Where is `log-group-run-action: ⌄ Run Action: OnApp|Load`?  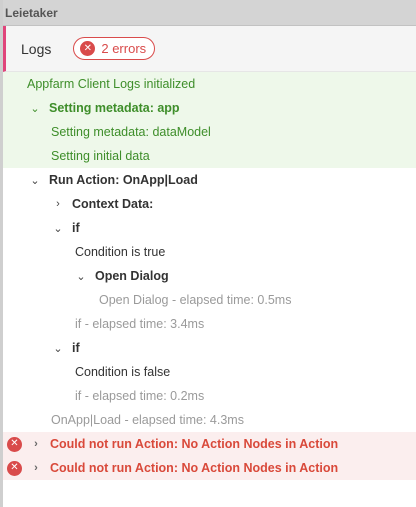
log-group-run-action: ⌄ Run Action: OnApp|Load is located at coordinates (209, 180).